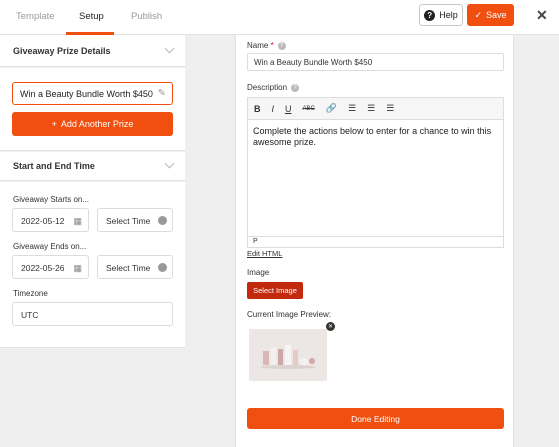  Describe the element at coordinates (309, 109) in the screenshot. I see `strikethrough-icon: ABC` at that location.